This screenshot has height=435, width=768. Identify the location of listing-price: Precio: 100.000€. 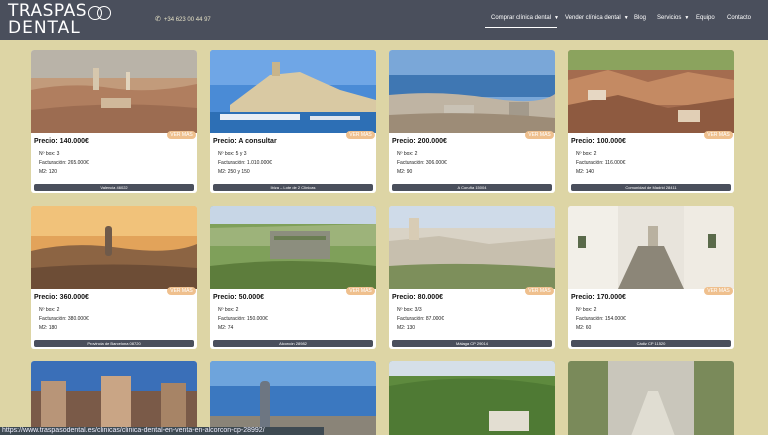
(598, 141).